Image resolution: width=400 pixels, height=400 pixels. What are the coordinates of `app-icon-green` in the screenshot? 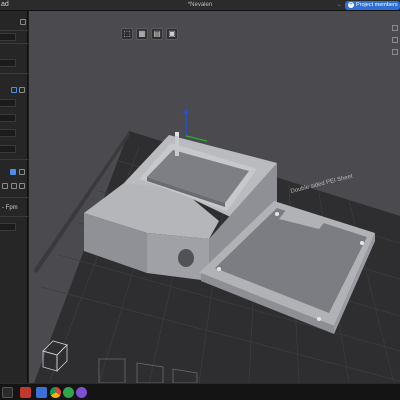 It's located at (68, 392).